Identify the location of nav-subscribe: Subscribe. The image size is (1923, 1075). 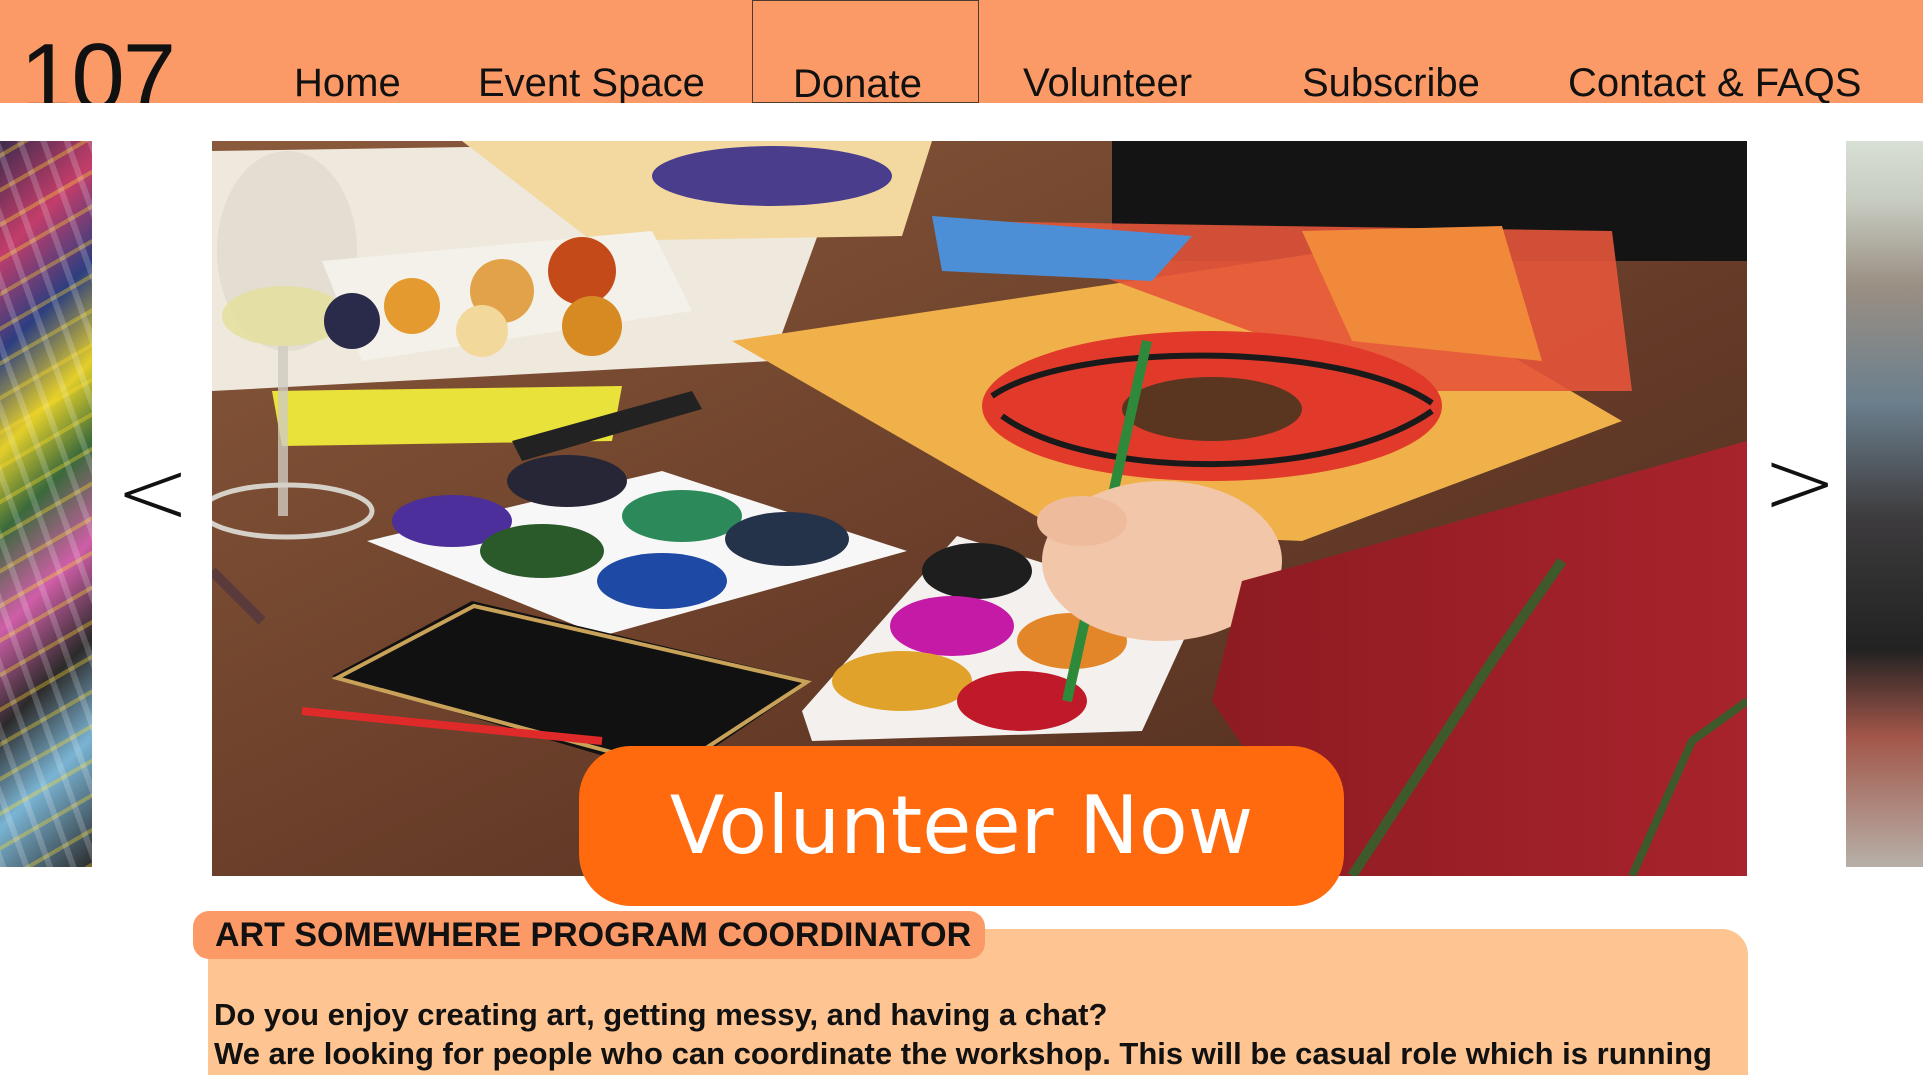
(1391, 83).